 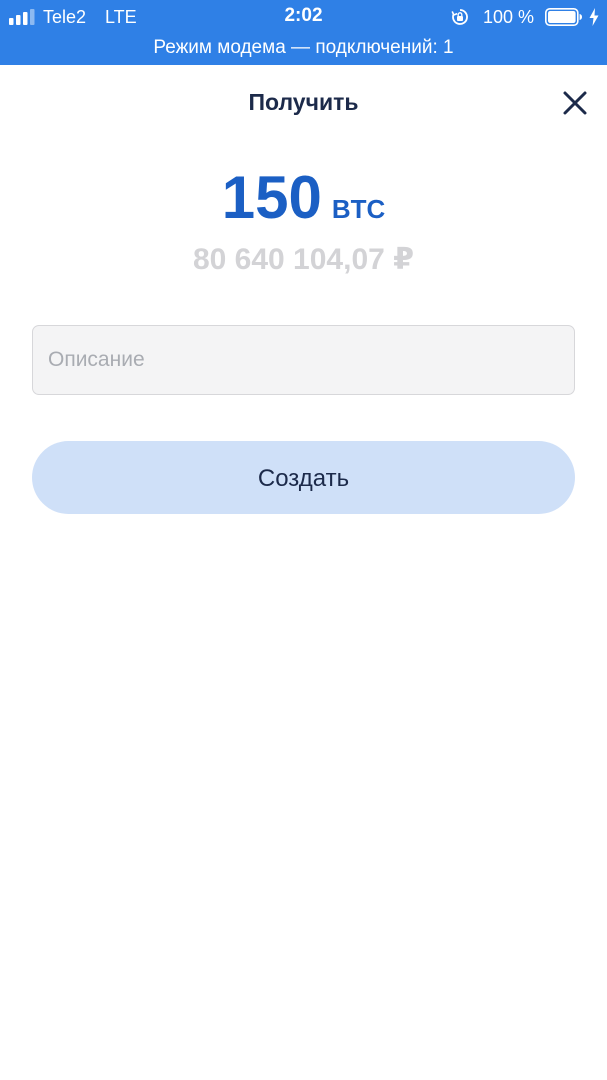 What do you see at coordinates (594, 17) in the screenshot?
I see `charging-bolt-icon` at bounding box center [594, 17].